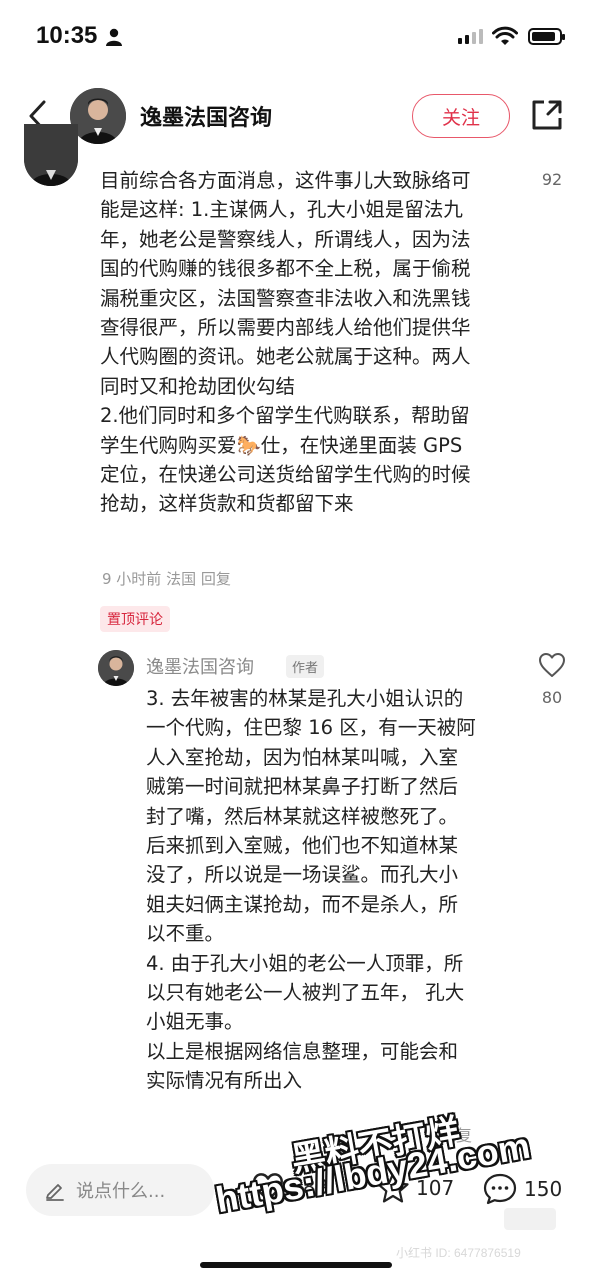 The width and height of the screenshot is (592, 1280). I want to click on comment-line: 以上是根据网络信息整理，可能会和, so click(302, 1051).